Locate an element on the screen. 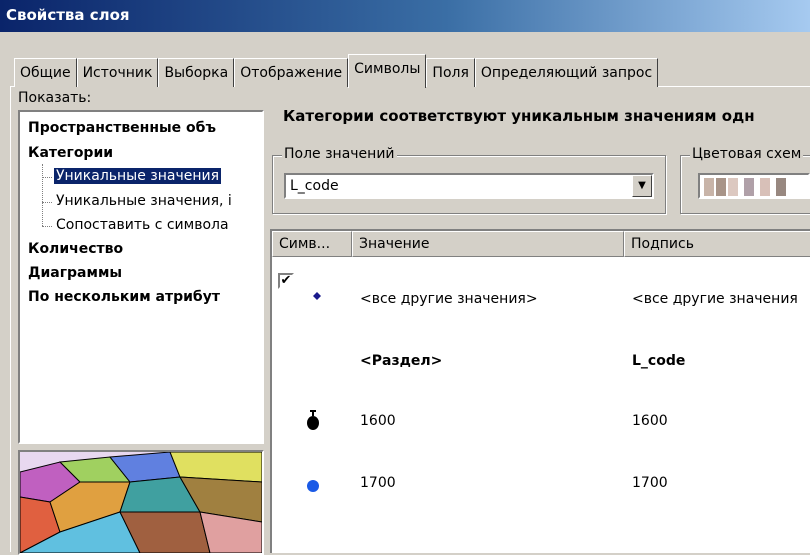 Image resolution: width=810 pixels, height=555 pixels. color-scheme-label: Цветовая схем is located at coordinates (747, 154).